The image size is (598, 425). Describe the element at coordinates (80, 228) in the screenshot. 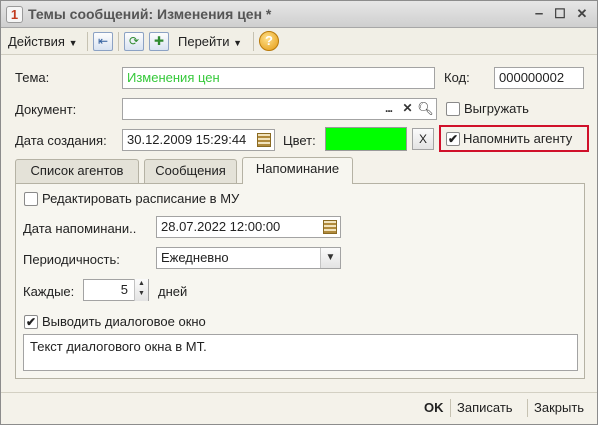

I see `reminder-date-label: Дата напоминани..` at that location.